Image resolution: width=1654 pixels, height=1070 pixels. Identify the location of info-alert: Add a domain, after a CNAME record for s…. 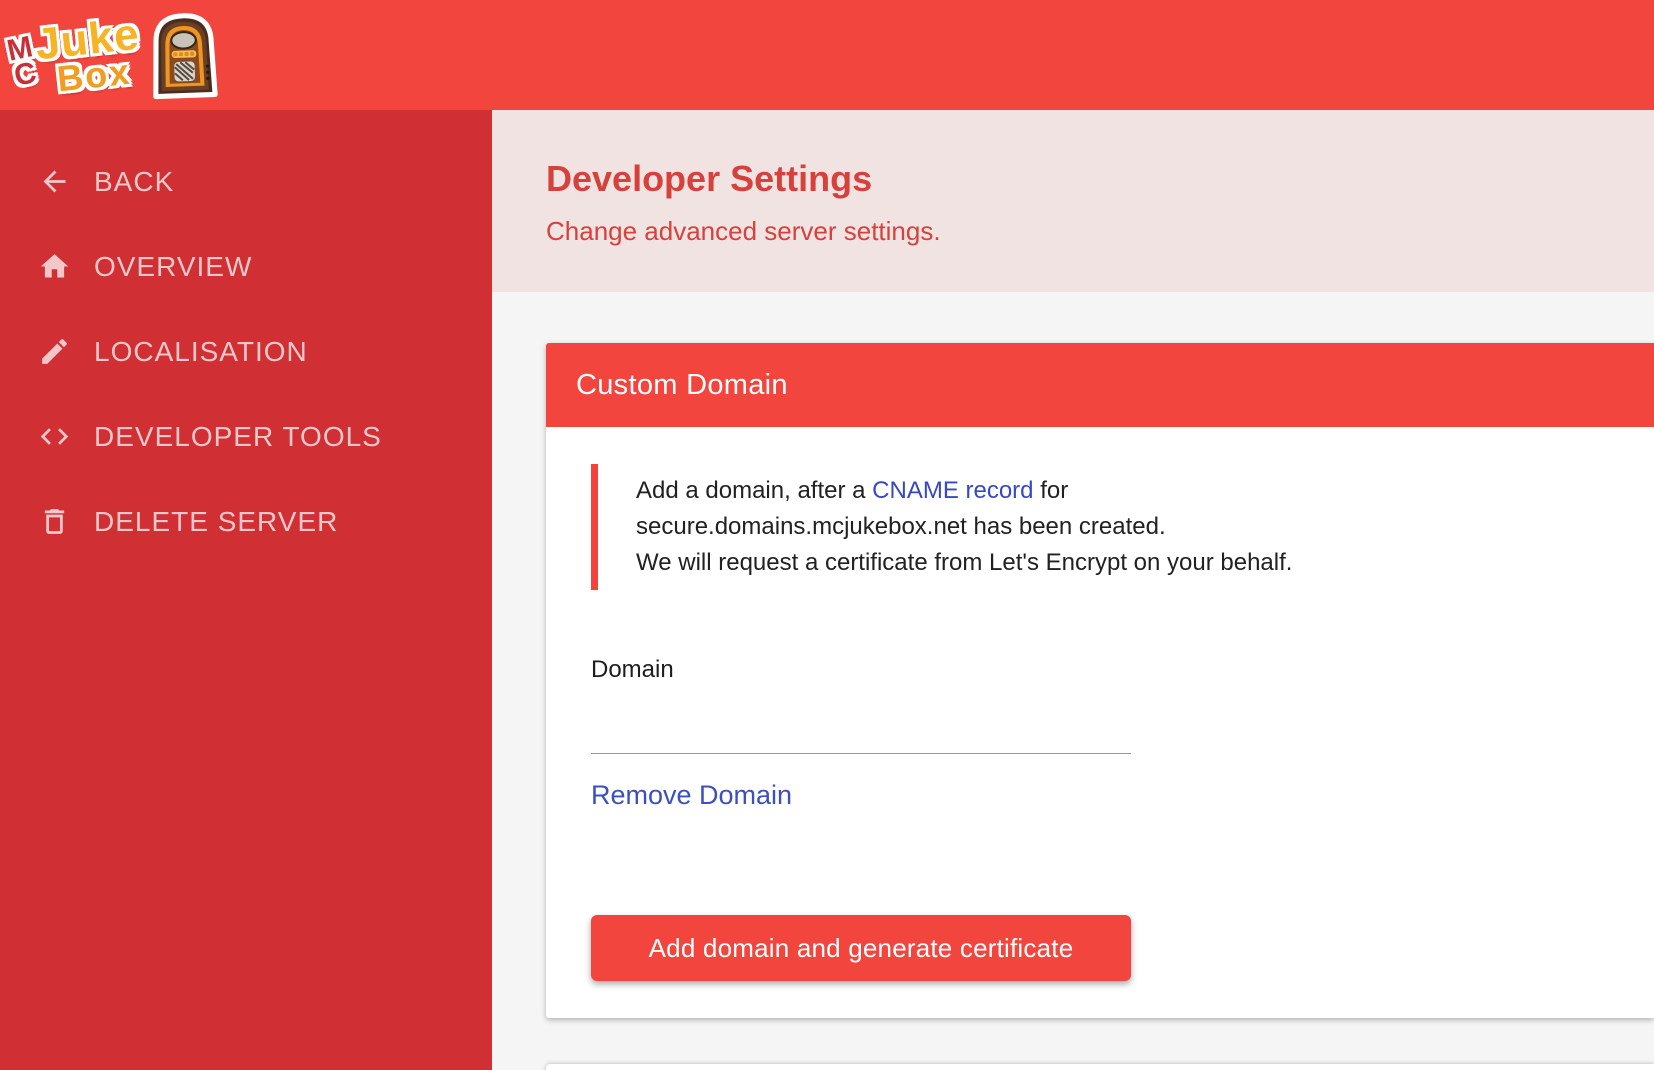
(1102, 527).